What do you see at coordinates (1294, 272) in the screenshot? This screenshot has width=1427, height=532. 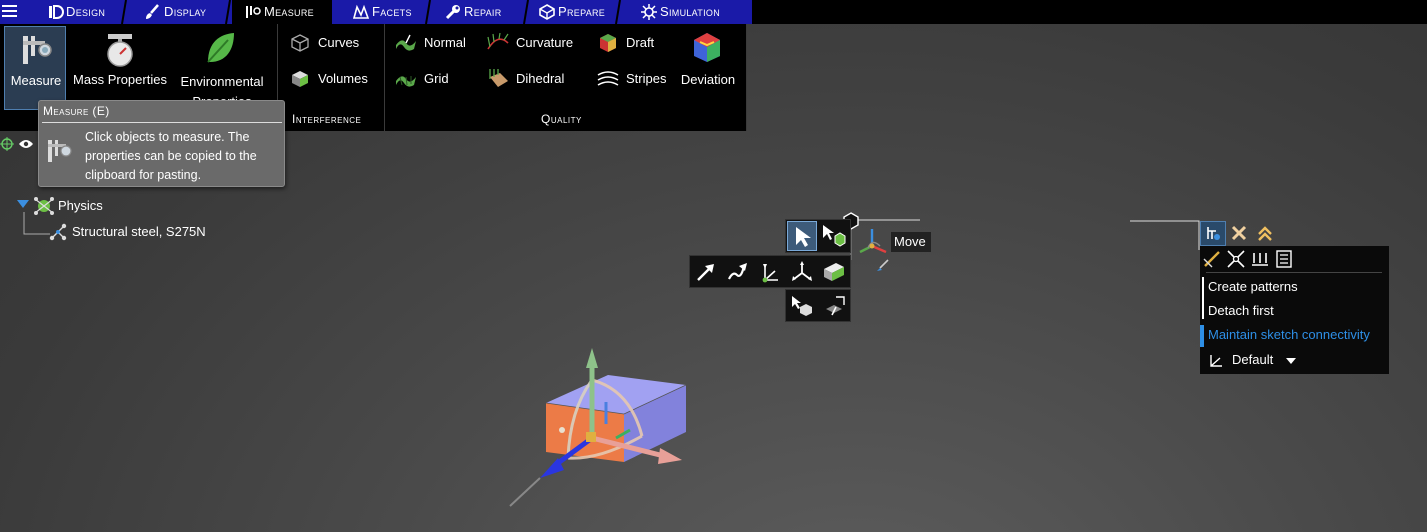 I see `options-divider` at bounding box center [1294, 272].